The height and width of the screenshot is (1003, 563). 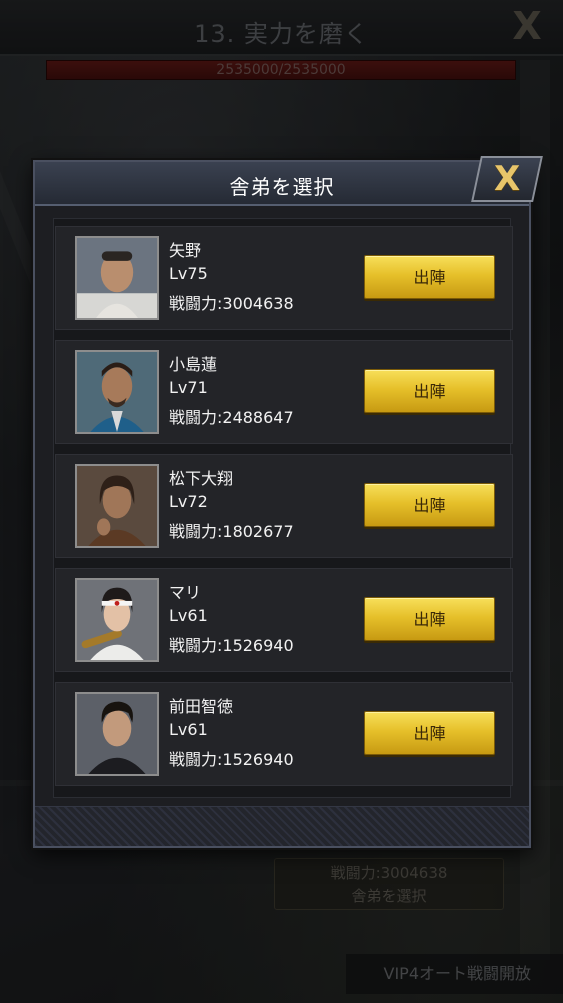 What do you see at coordinates (201, 706) in the screenshot?
I see `member-name: 前田智徳` at bounding box center [201, 706].